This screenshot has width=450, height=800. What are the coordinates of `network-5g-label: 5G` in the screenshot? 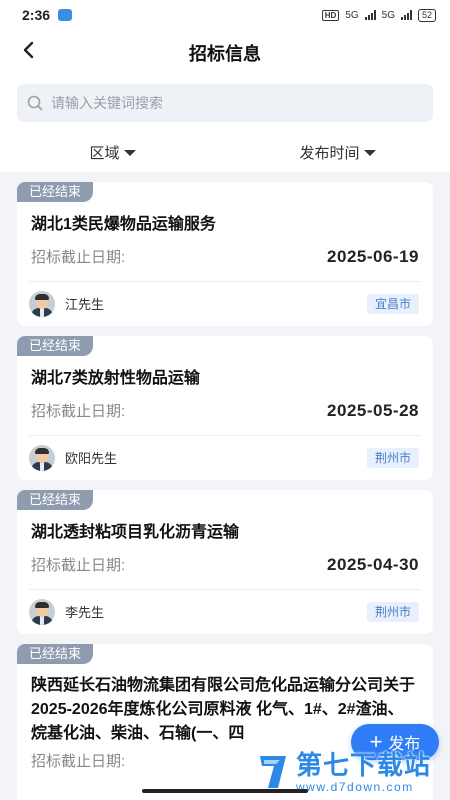 It's located at (352, 15).